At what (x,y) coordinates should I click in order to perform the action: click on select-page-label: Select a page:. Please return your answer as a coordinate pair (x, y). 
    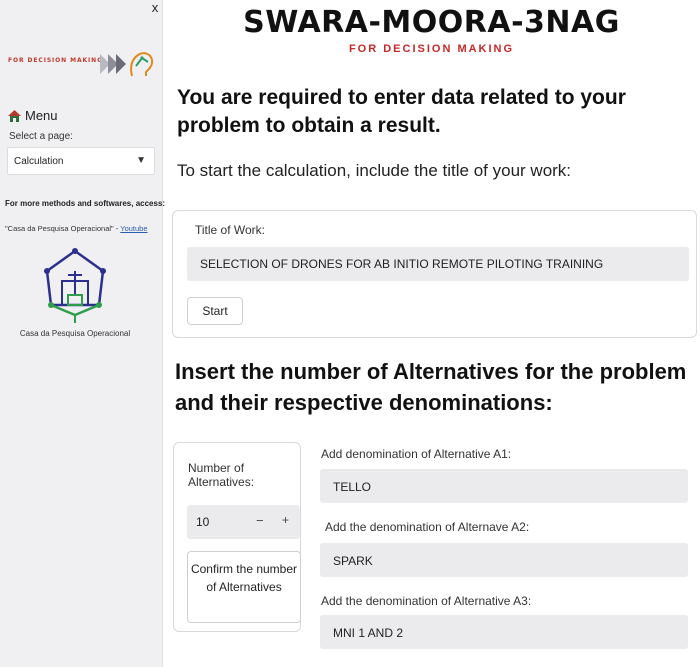
    Looking at the image, I should click on (41, 136).